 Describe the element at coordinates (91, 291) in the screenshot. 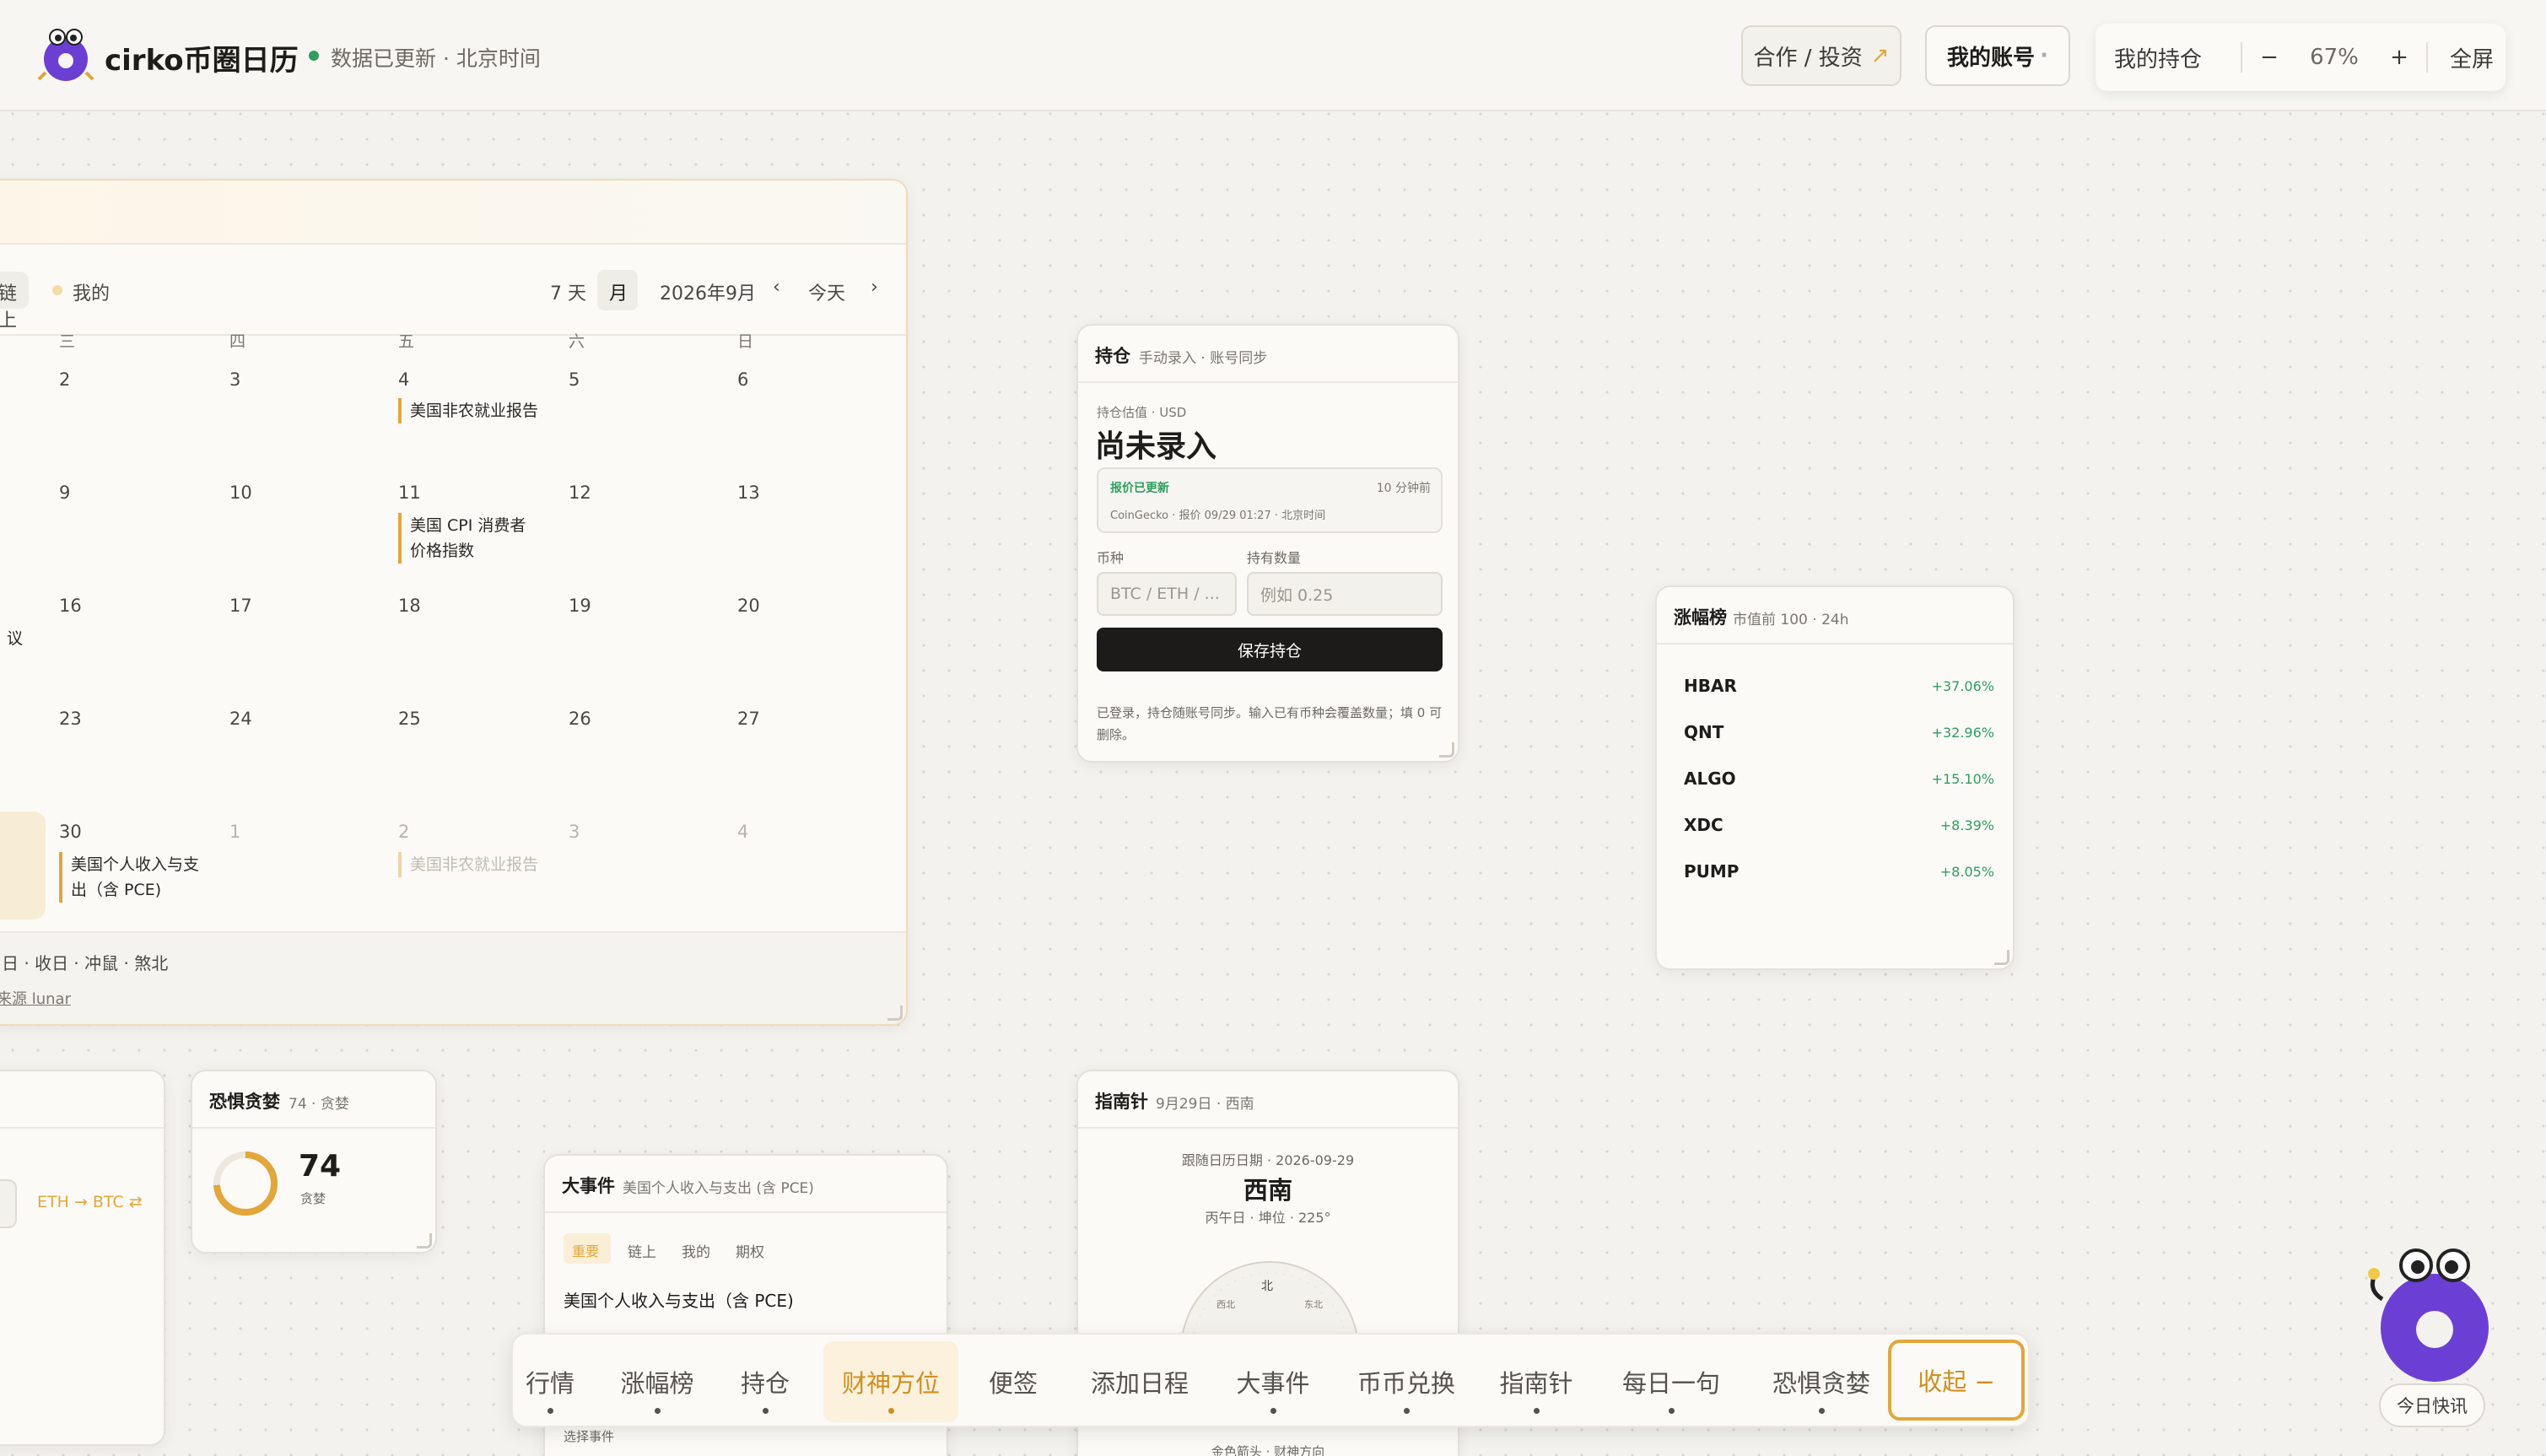

I see `filter-mine-chip: 我的` at that location.